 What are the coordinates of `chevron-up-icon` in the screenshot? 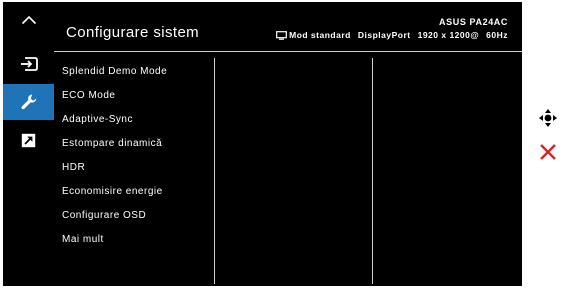 It's located at (28, 20).